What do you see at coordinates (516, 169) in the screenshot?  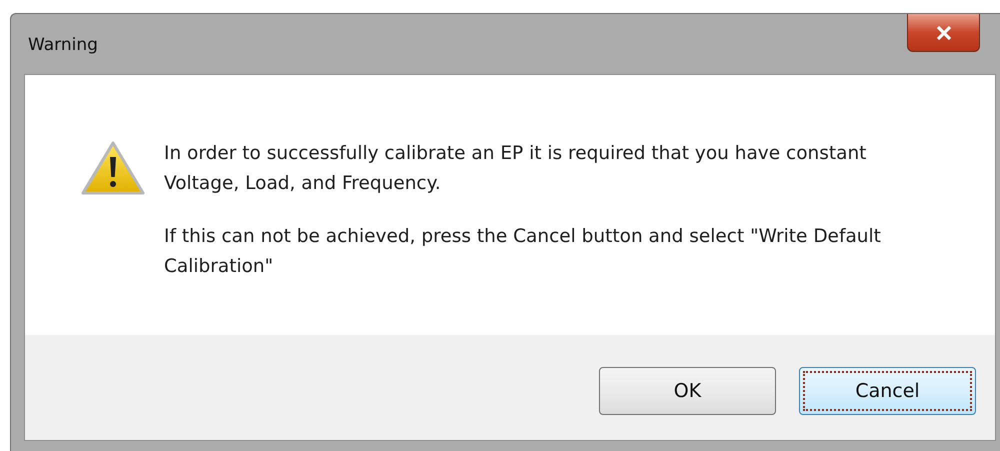 I see `message-text: In order to successfully calibrate an EP it is required that you have constant Voltage, Load, and Frequency.` at bounding box center [516, 169].